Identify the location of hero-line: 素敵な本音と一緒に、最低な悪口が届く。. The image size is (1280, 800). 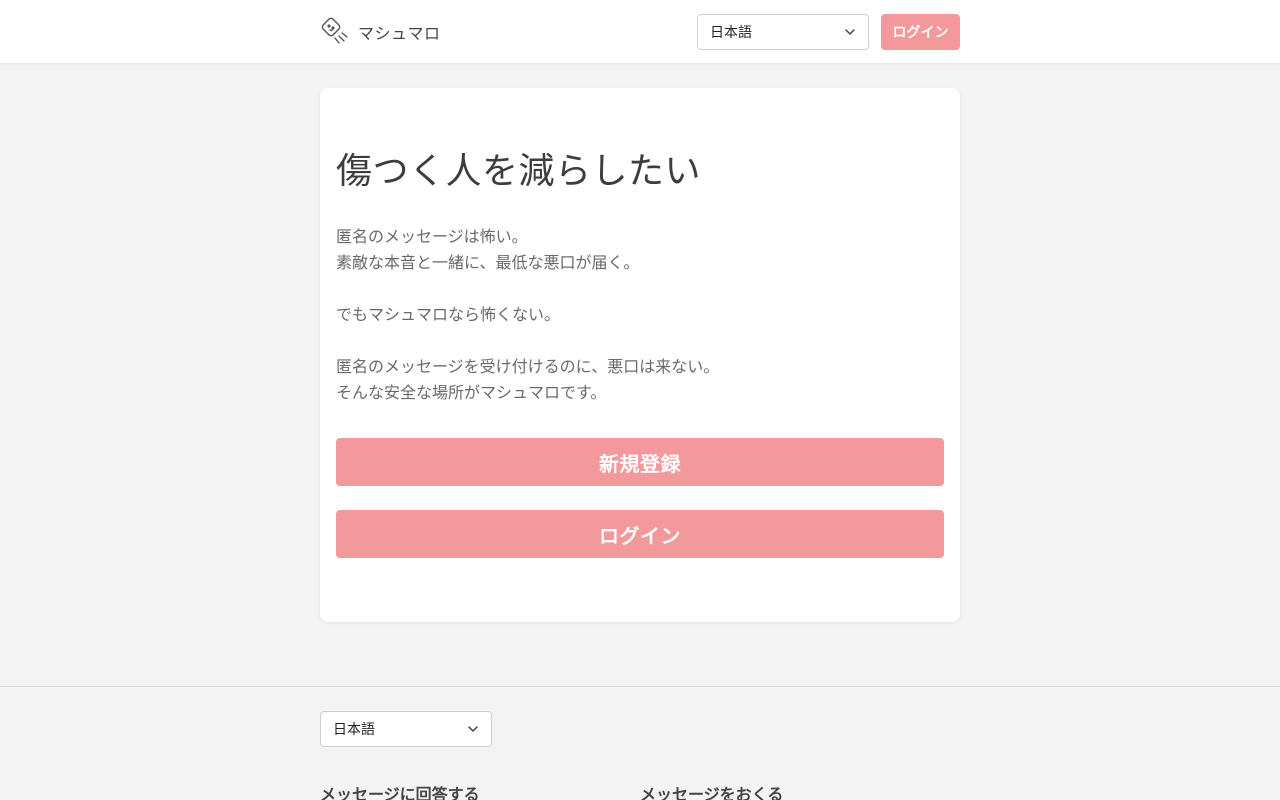
(488, 262).